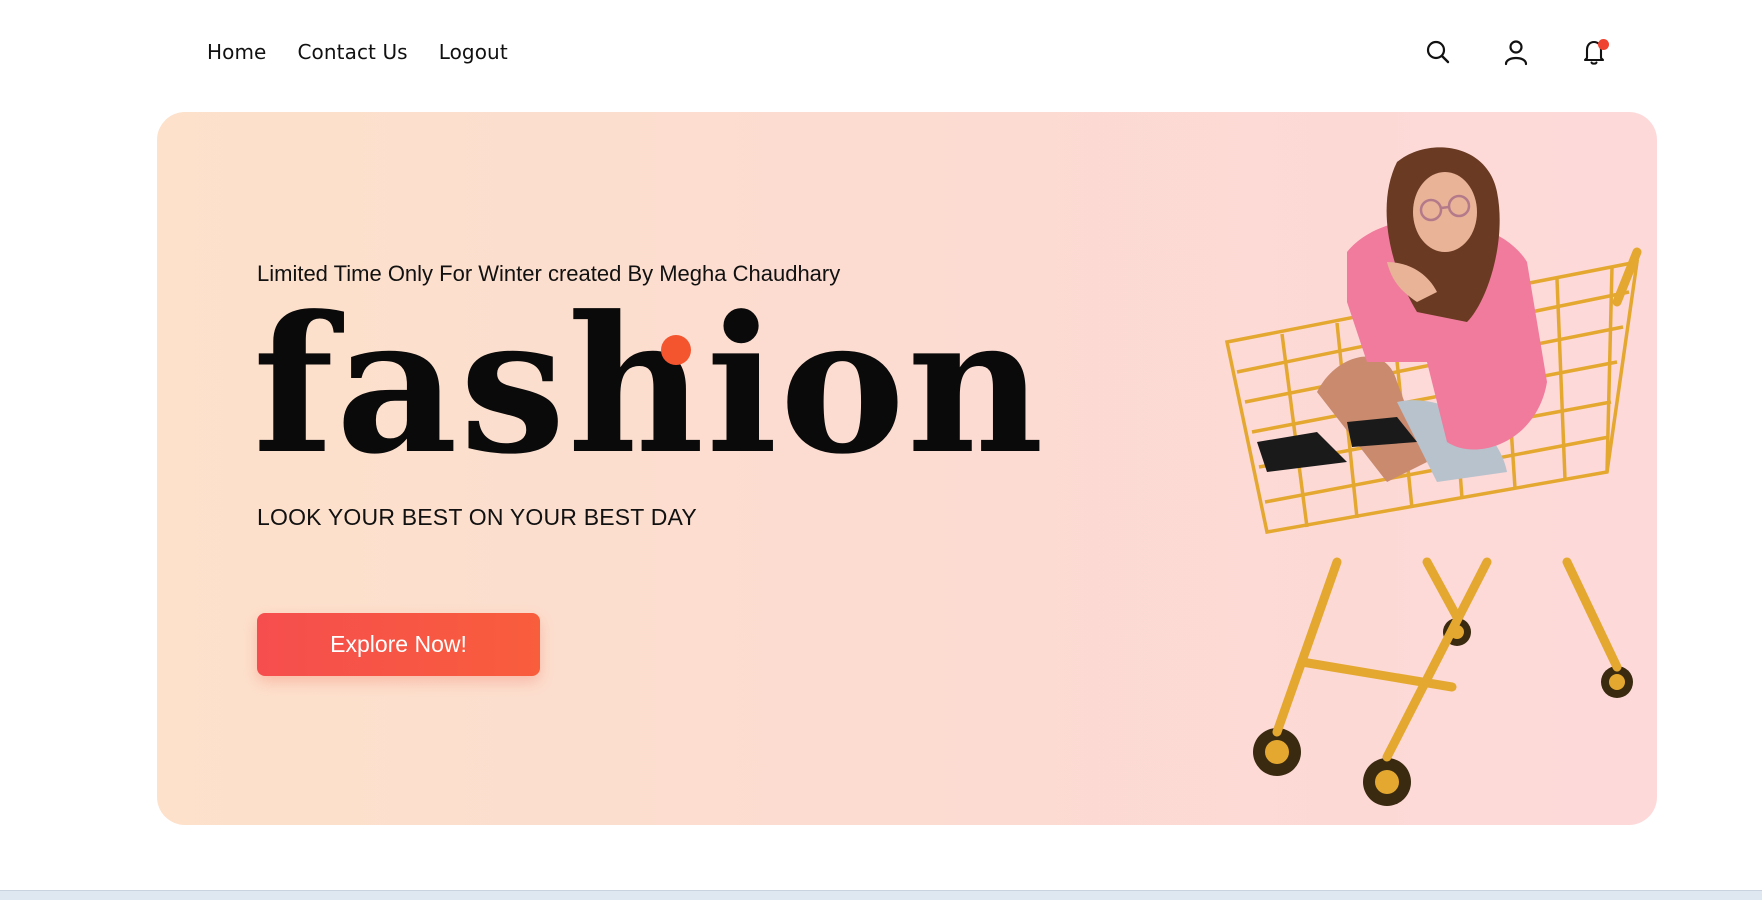  I want to click on nav-links: Home Contact Us Logout, so click(357, 52).